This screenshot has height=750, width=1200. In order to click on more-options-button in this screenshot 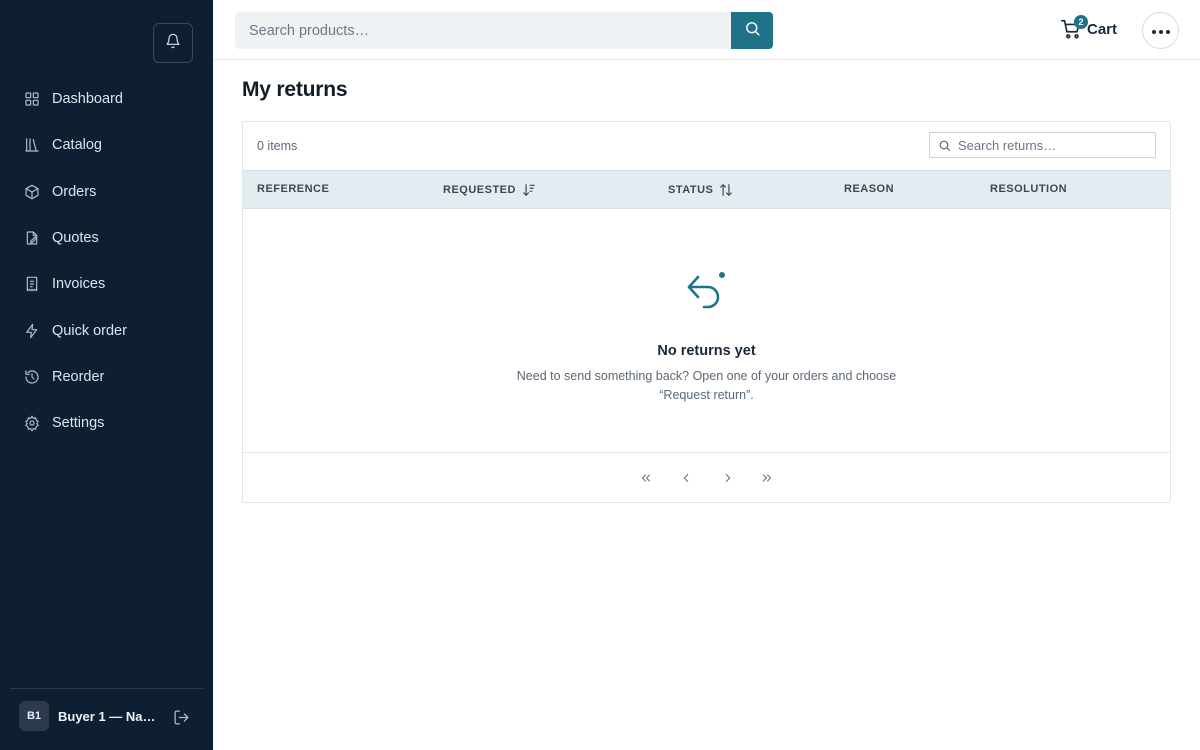, I will do `click(1160, 30)`.